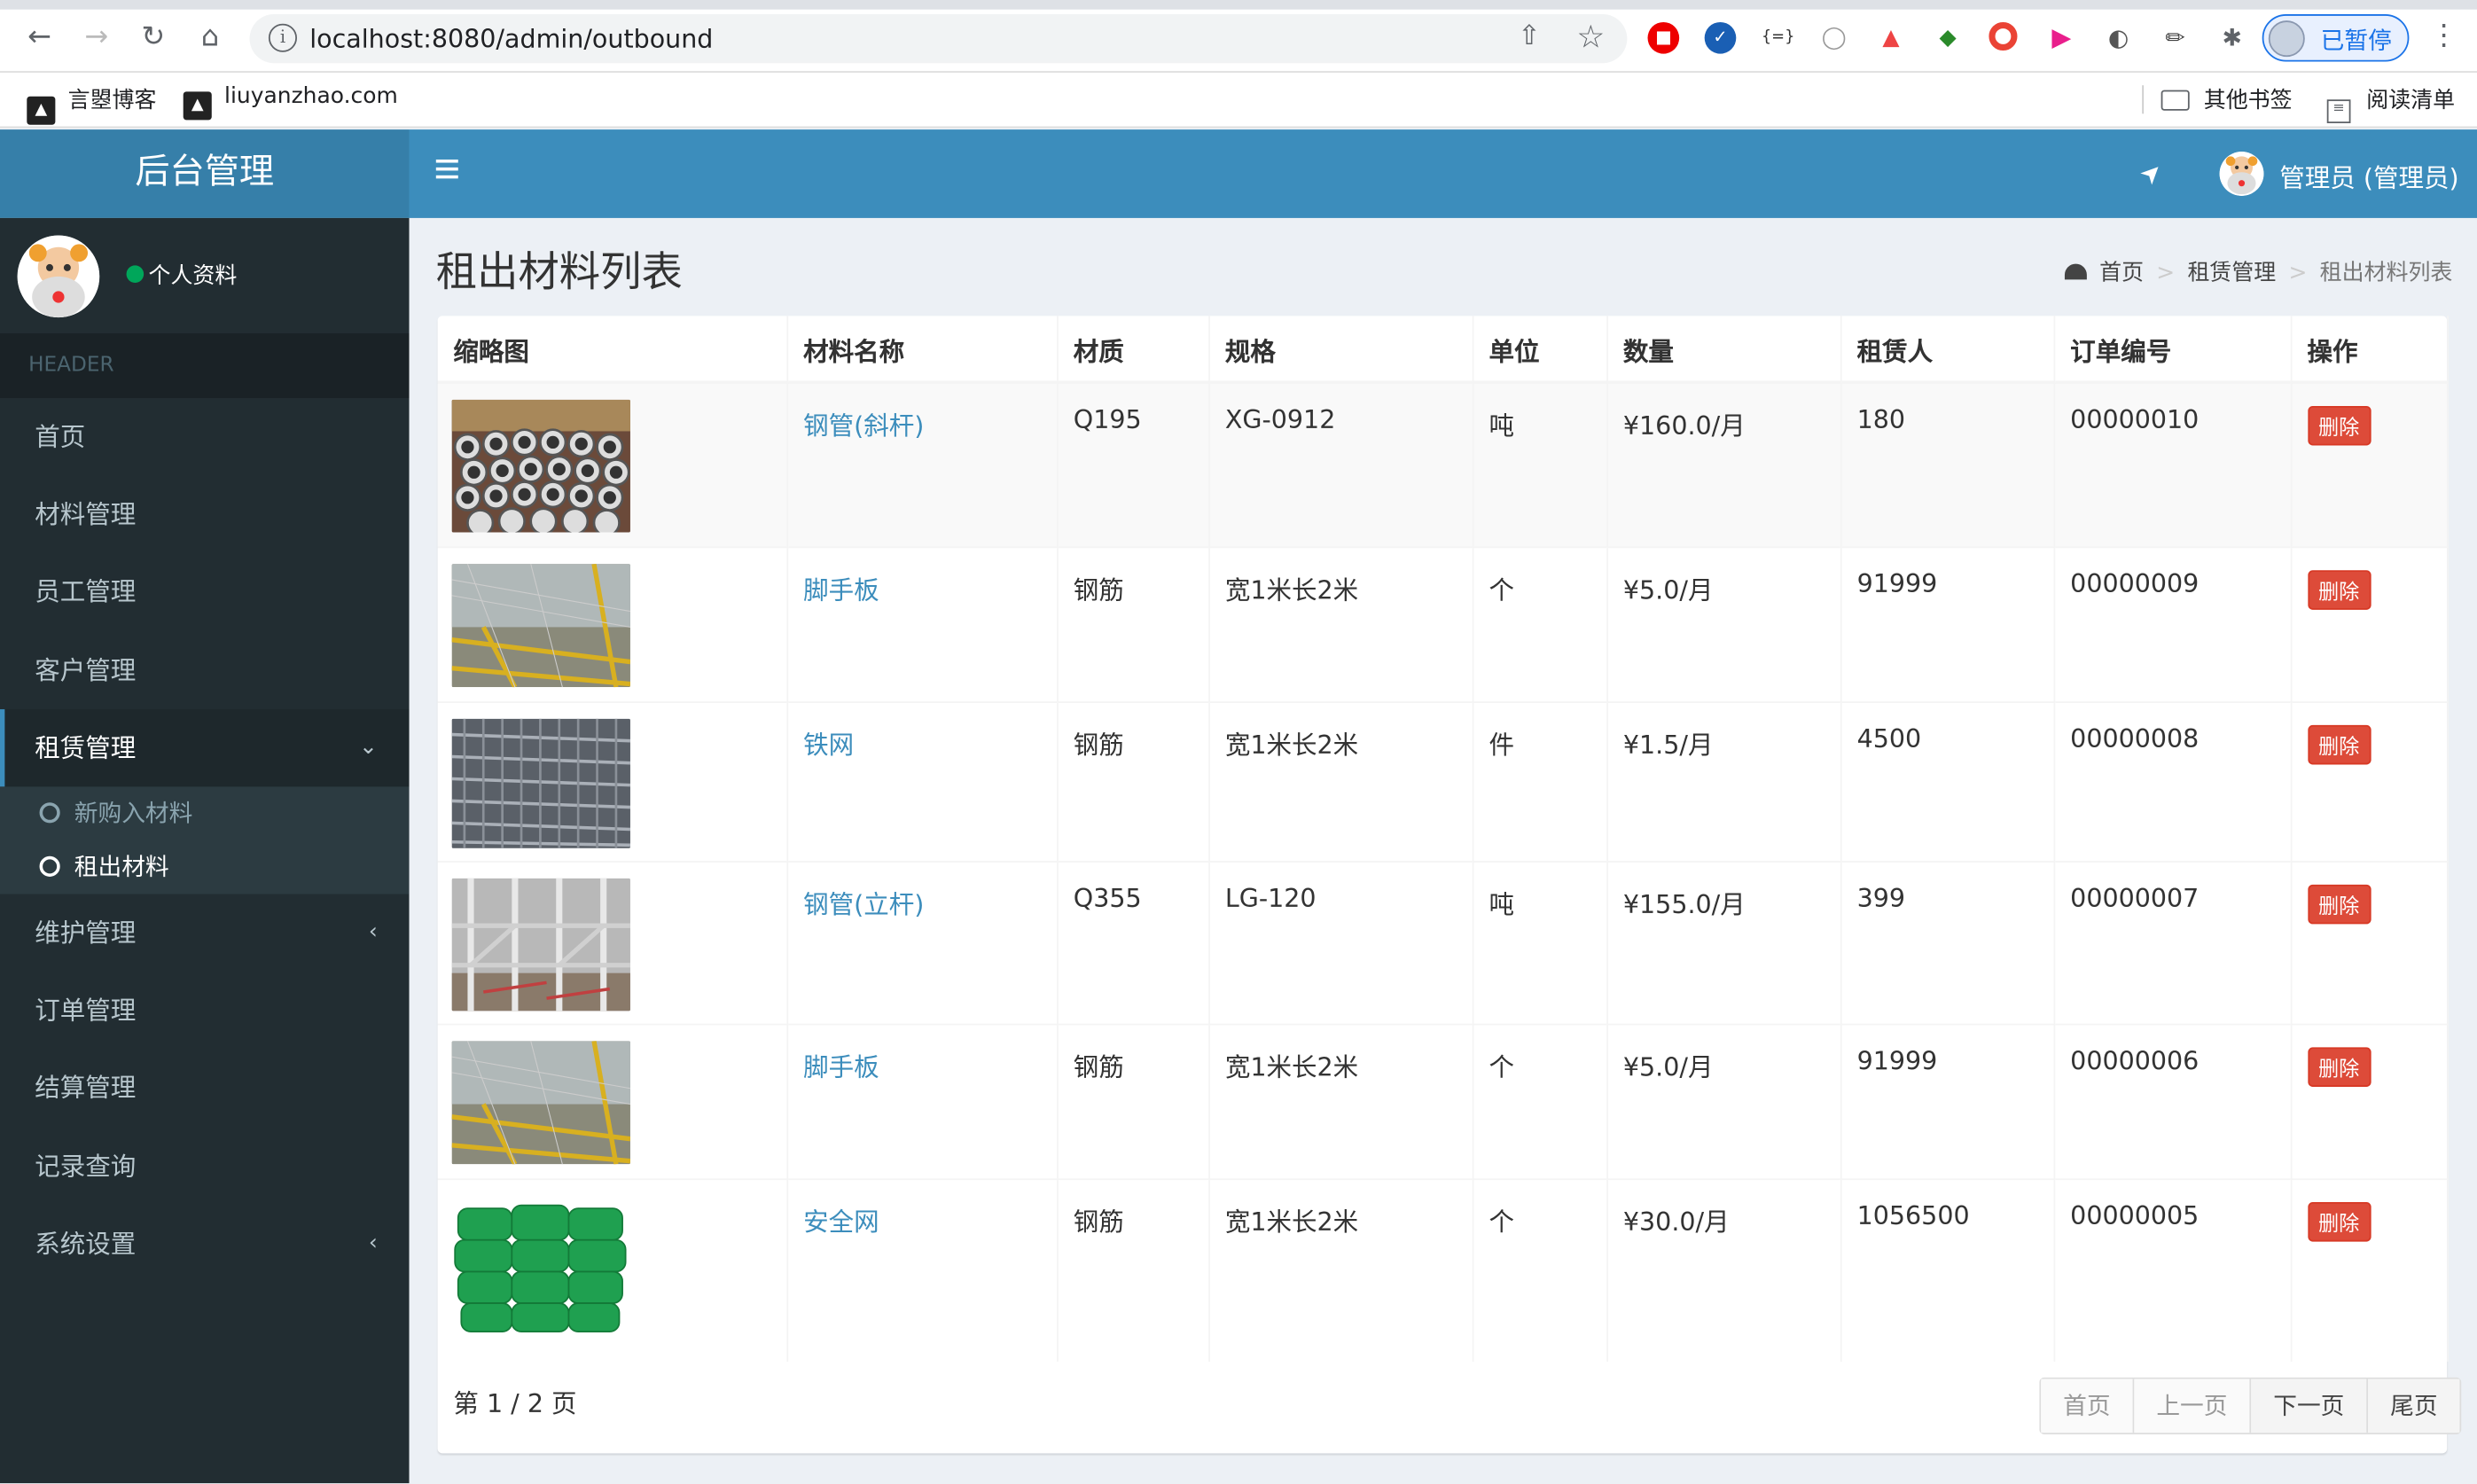 This screenshot has width=2477, height=1484. What do you see at coordinates (2310, 1406) in the screenshot?
I see `next-page-button: 下一页` at bounding box center [2310, 1406].